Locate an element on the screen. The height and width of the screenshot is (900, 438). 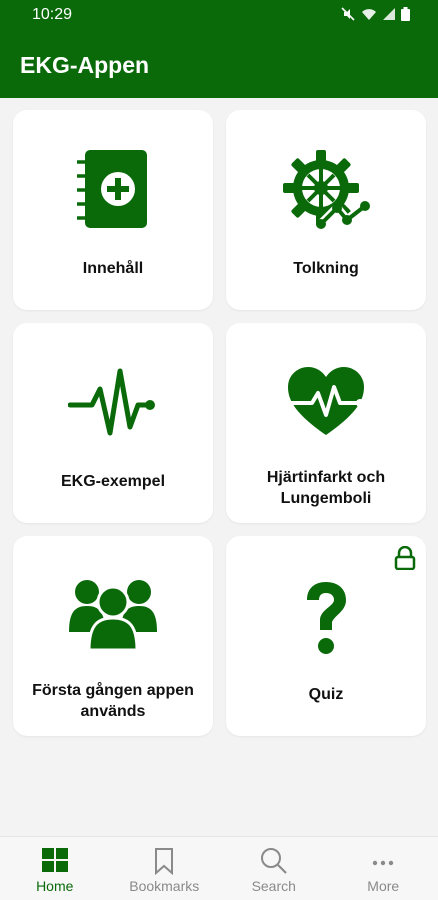
nav-bookmarks: Bookmarks is located at coordinates (165, 868).